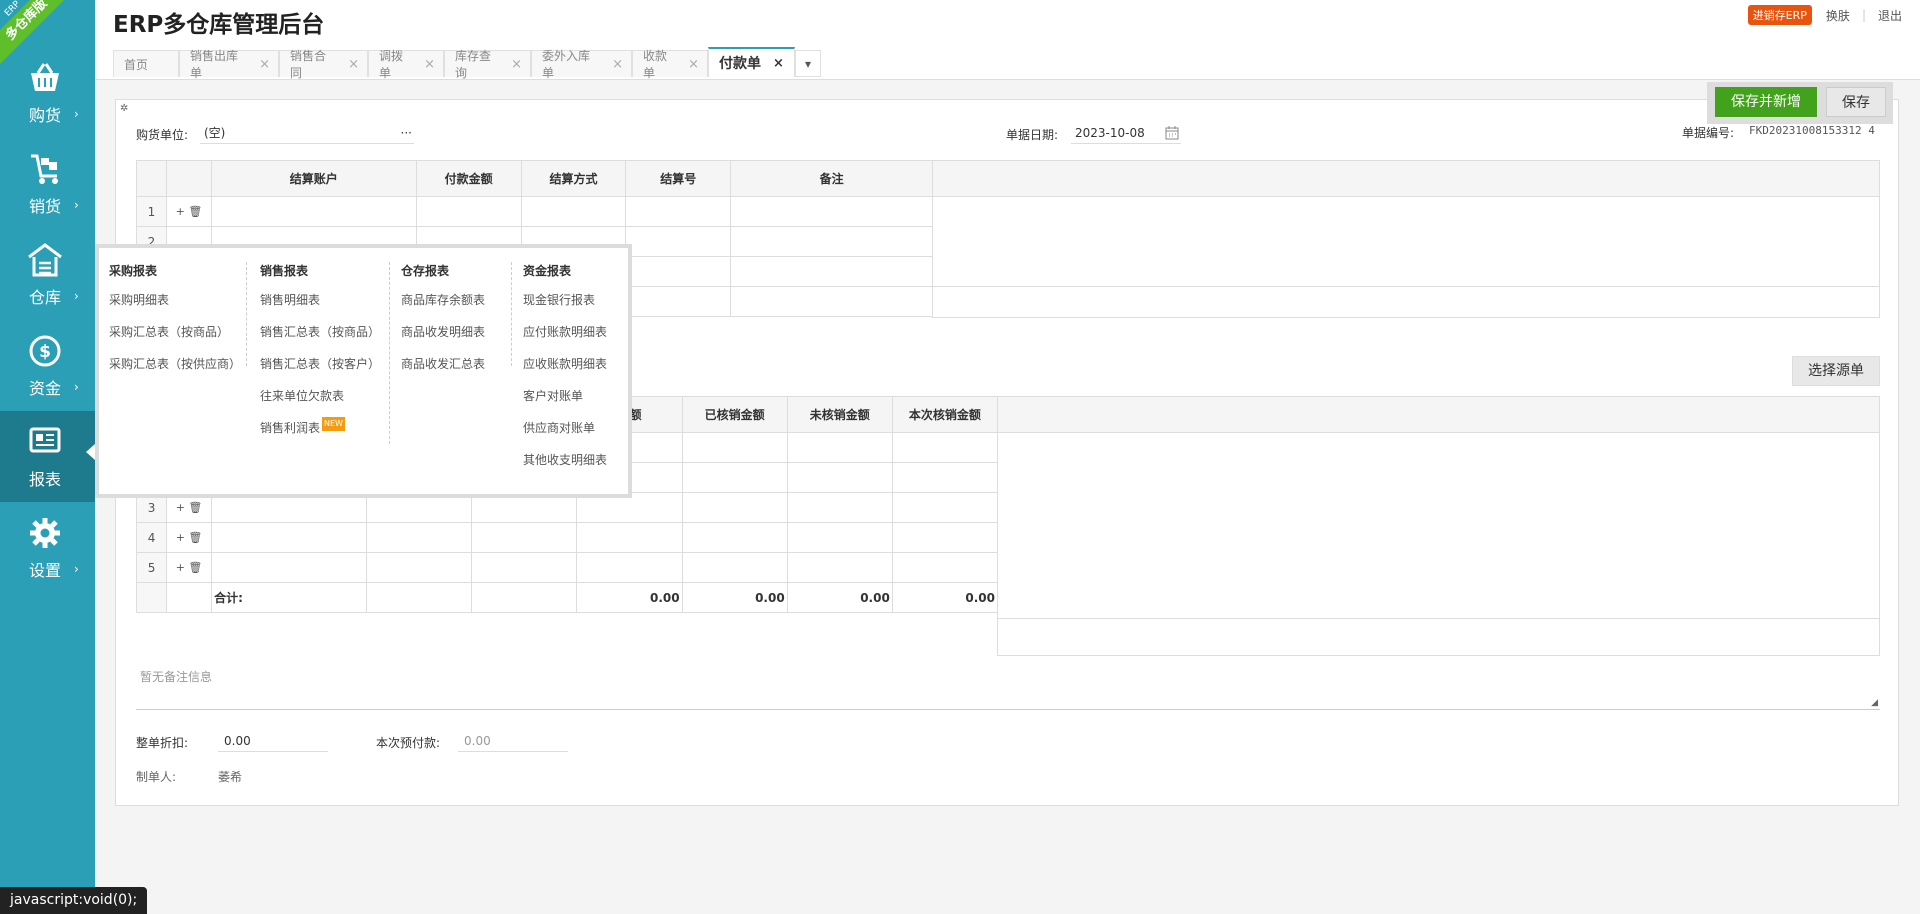 The image size is (1920, 914). What do you see at coordinates (670, 64) in the screenshot?
I see `tab-receipt: 收款单 ×` at bounding box center [670, 64].